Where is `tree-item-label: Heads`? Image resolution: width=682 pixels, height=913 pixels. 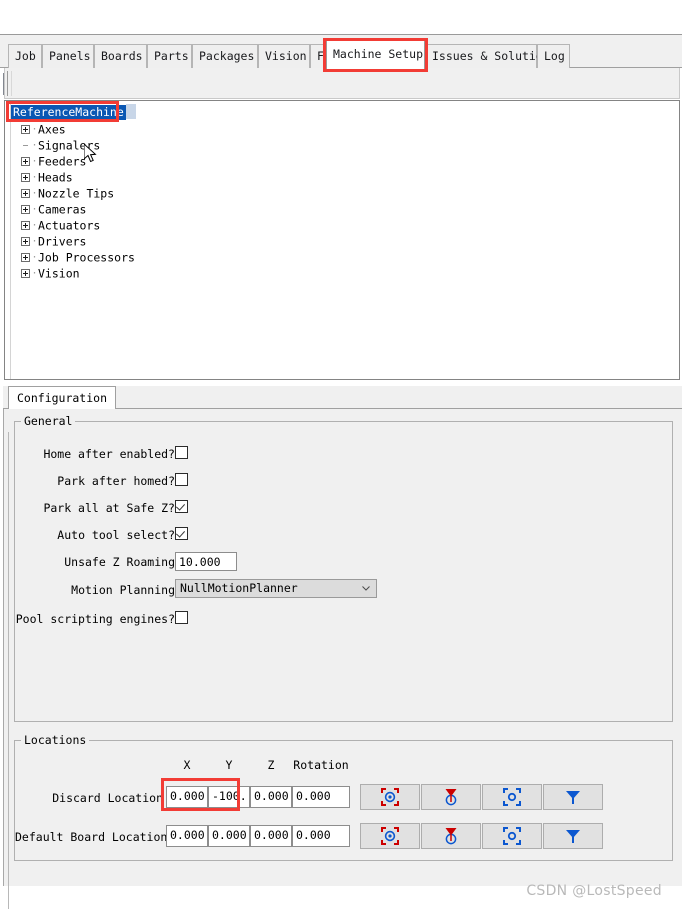 tree-item-label: Heads is located at coordinates (55, 177).